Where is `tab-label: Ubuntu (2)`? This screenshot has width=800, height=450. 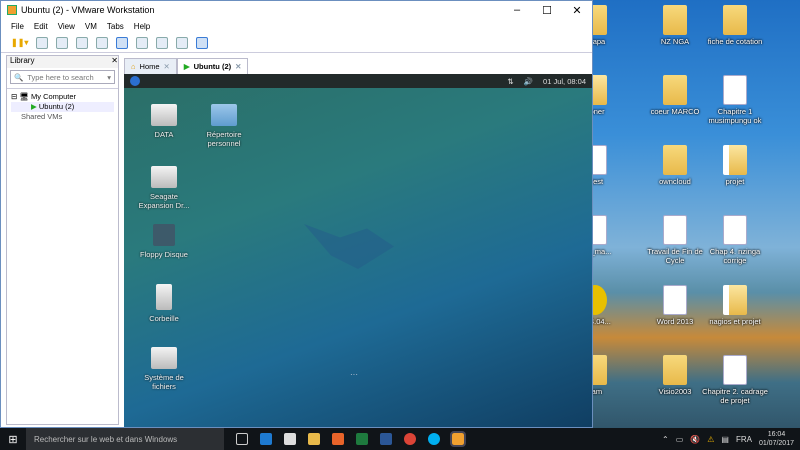 tab-label: Ubuntu (2) is located at coordinates (212, 66).